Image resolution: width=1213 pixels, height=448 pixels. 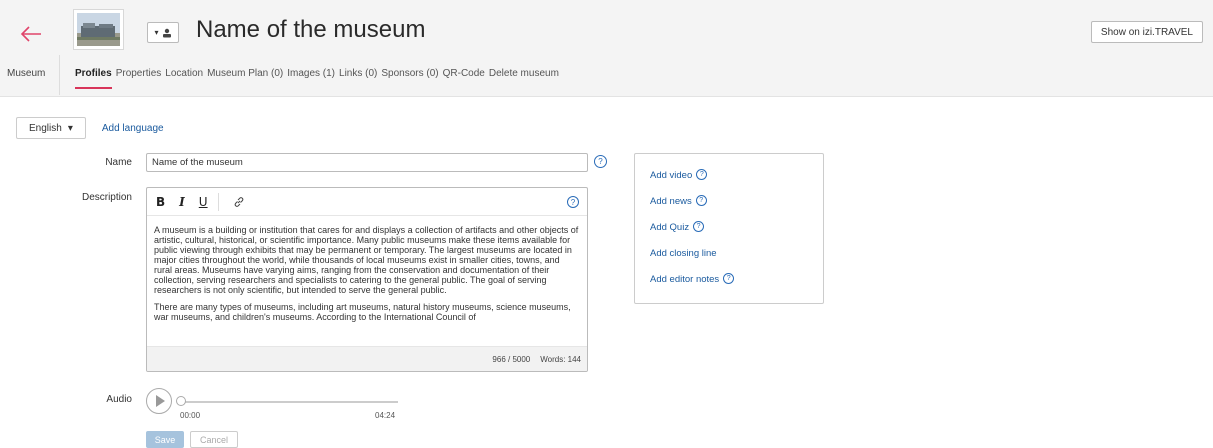 I want to click on page-title: Name of the museum, so click(x=311, y=29).